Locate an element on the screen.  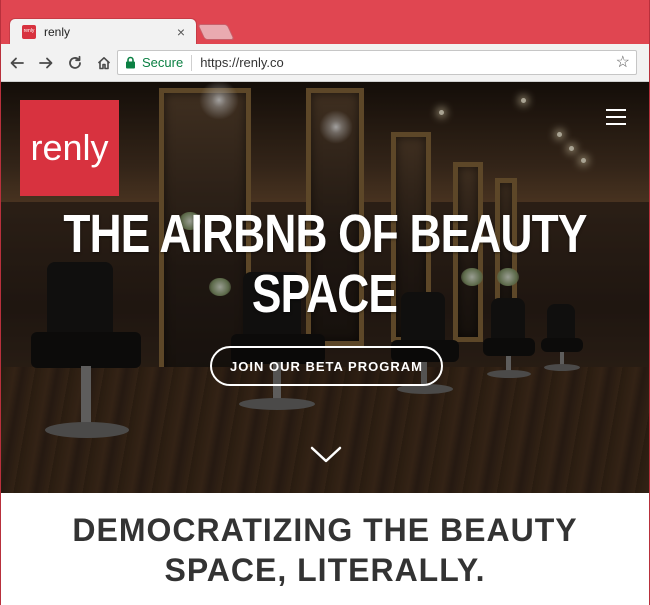
forward-arrow-icon is located at coordinates (46, 62).